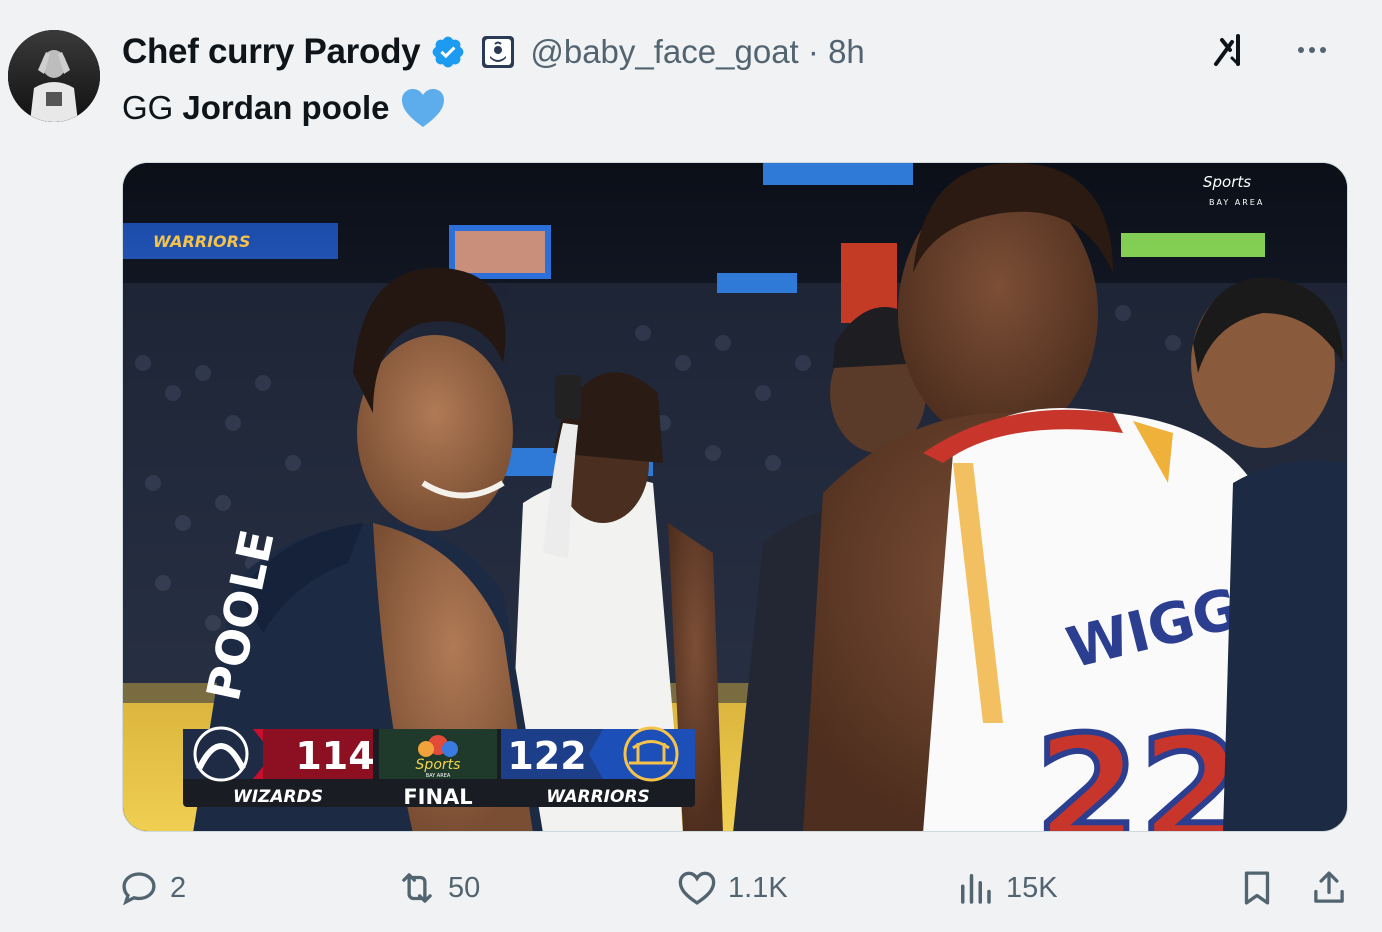 This screenshot has width=1382, height=932. I want to click on bookmark-button, so click(1257, 888).